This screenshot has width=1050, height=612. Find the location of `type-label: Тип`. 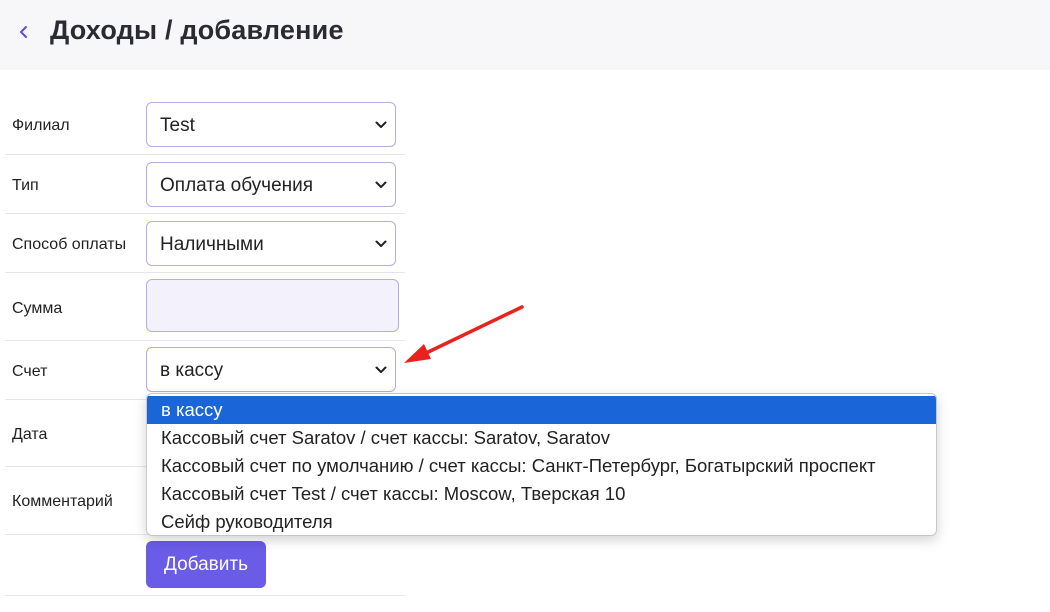

type-label: Тип is located at coordinates (25, 185).